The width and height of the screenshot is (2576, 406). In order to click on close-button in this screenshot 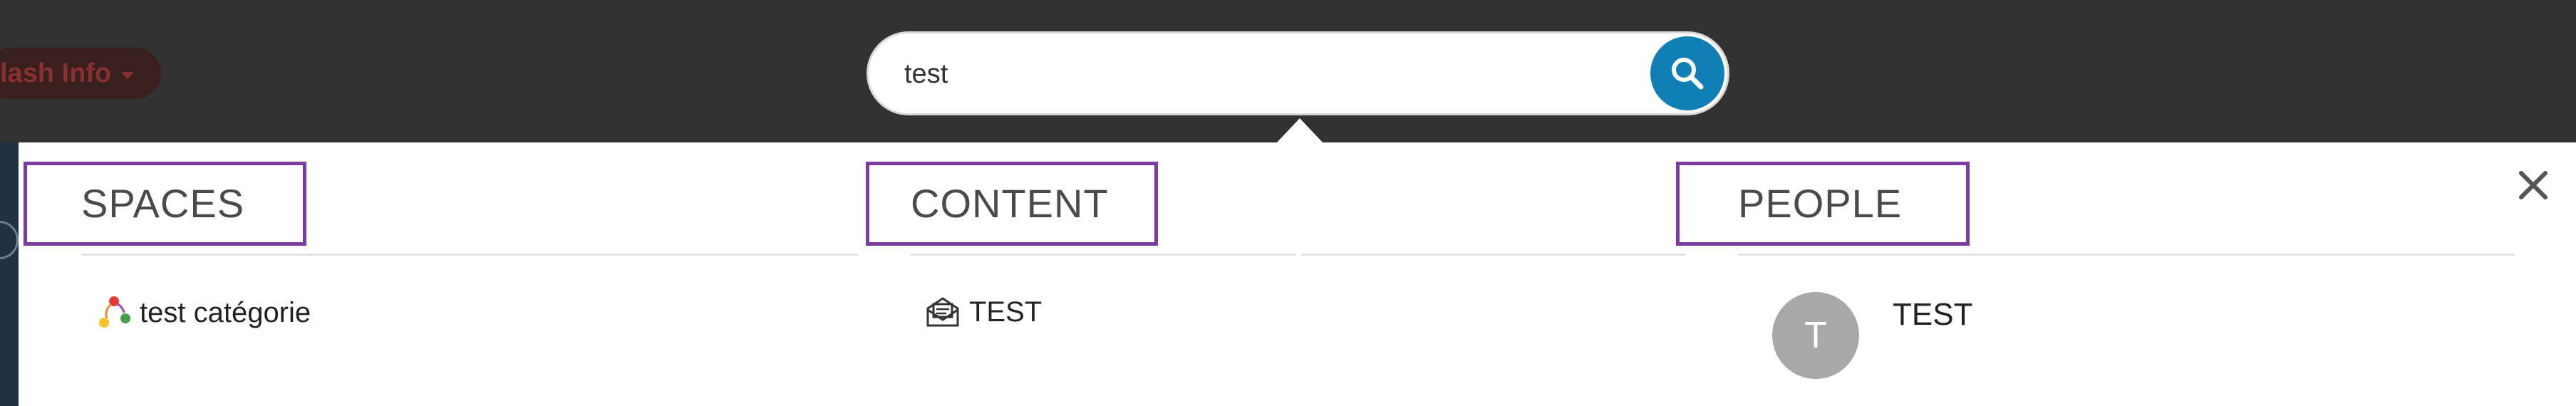, I will do `click(2533, 185)`.